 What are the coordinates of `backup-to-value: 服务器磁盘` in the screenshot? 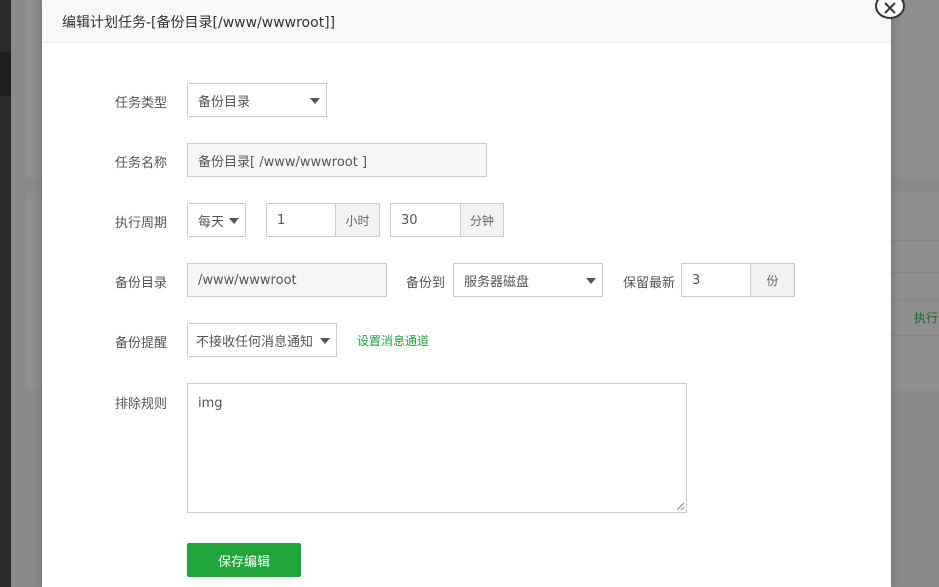 It's located at (497, 282).